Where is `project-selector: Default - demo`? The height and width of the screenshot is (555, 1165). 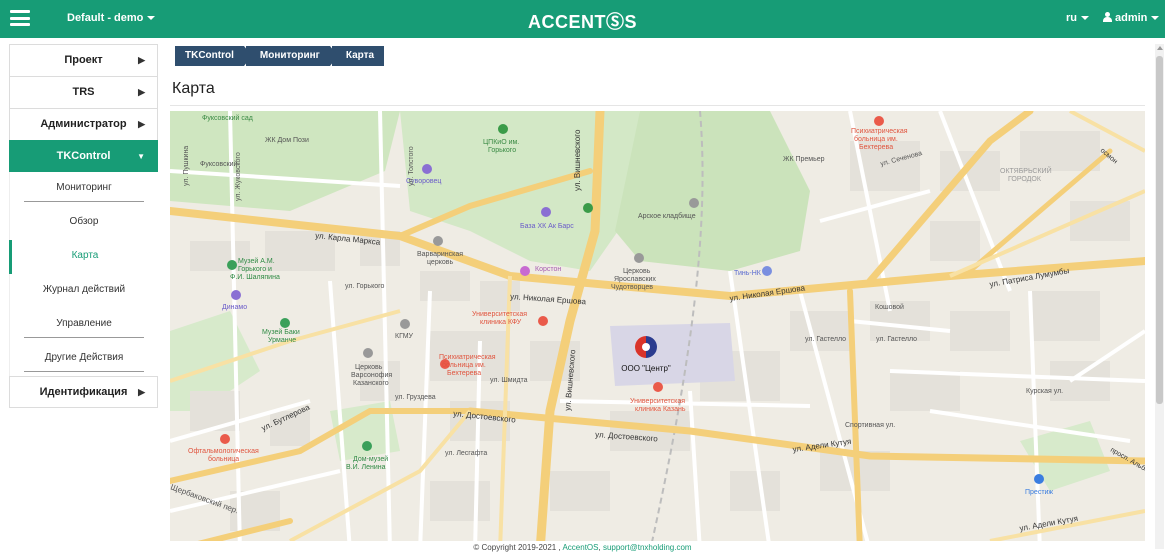 project-selector: Default - demo is located at coordinates (111, 18).